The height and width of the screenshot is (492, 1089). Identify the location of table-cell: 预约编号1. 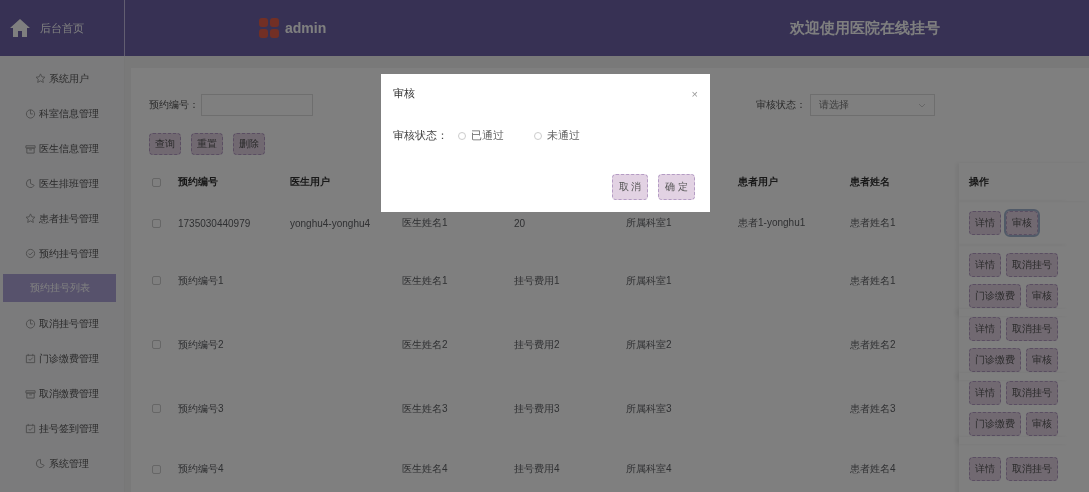
(201, 280).